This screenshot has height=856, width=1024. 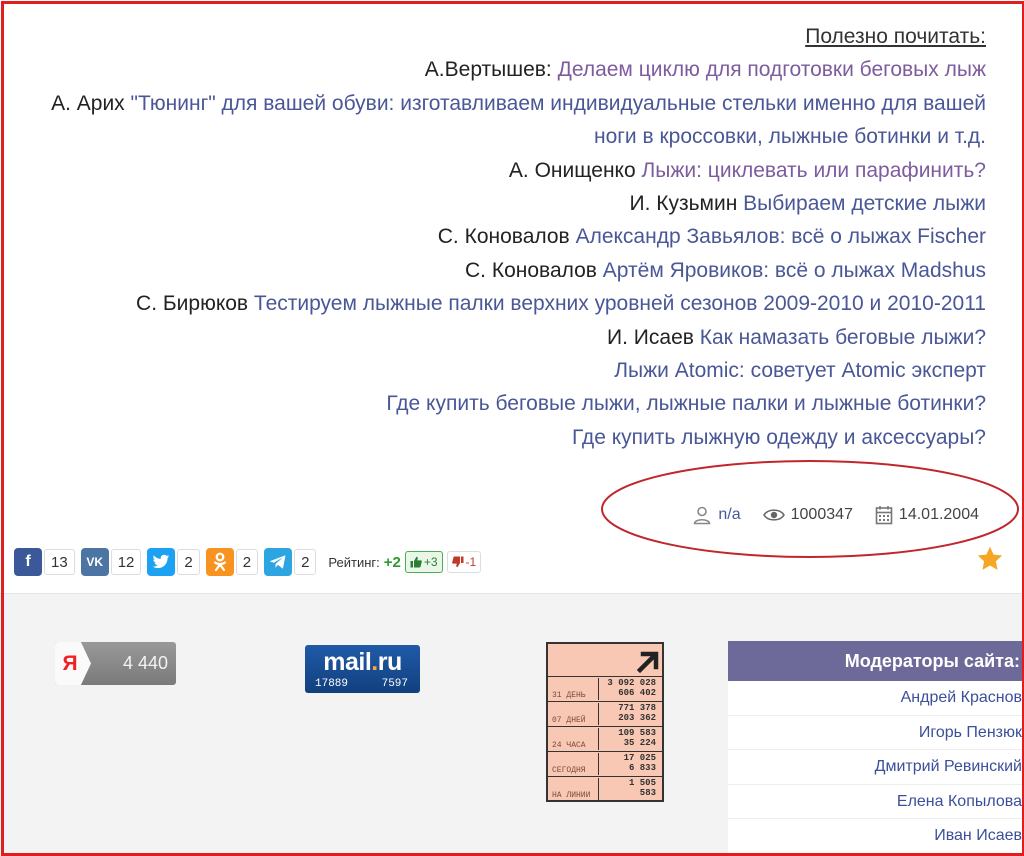 What do you see at coordinates (729, 515) in the screenshot?
I see `author-link: n/a` at bounding box center [729, 515].